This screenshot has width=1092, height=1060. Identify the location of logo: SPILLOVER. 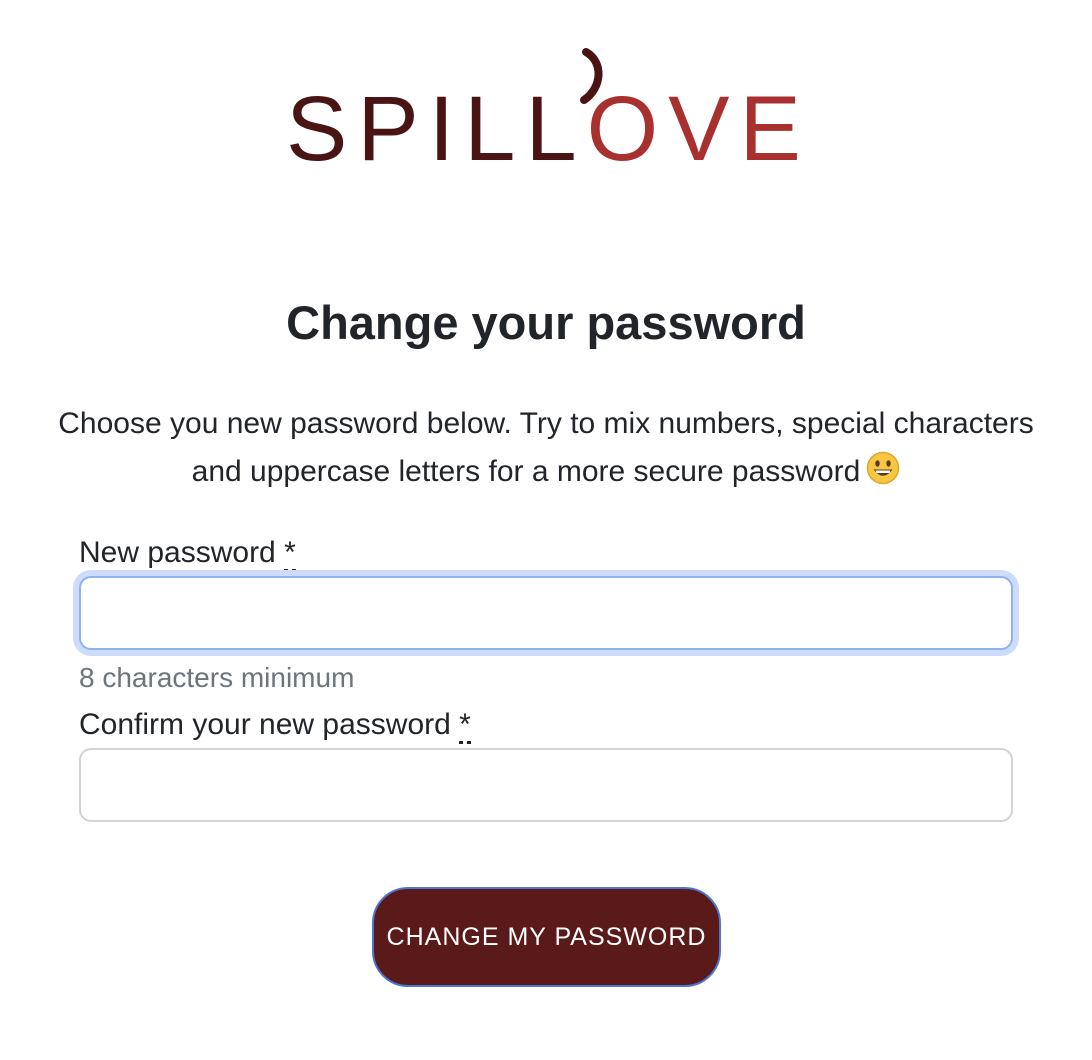
(546, 106).